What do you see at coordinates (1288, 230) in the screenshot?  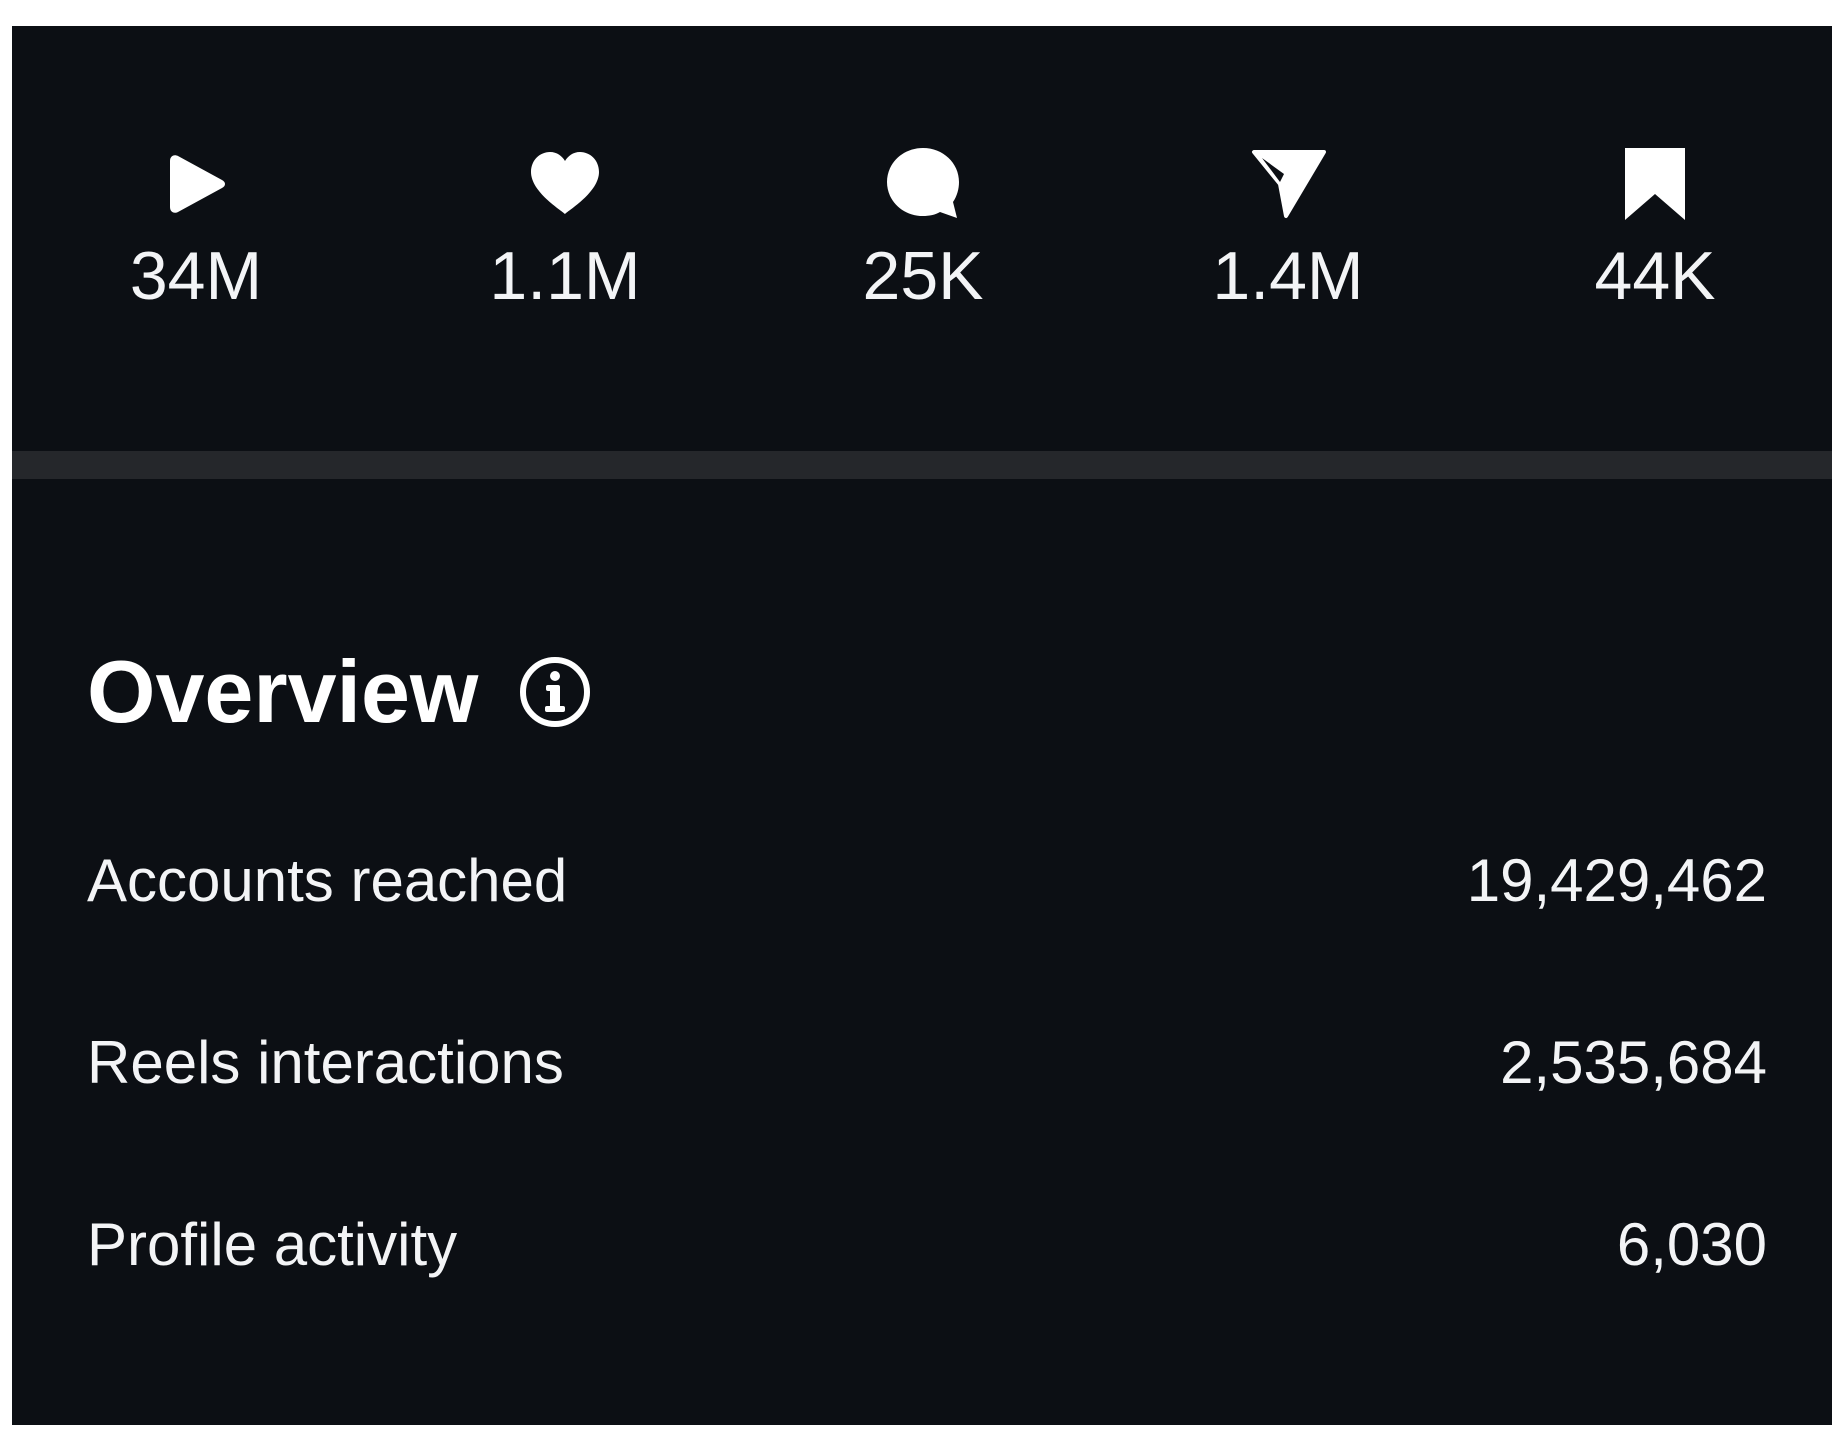 I see `shares-stat: 1.4M` at bounding box center [1288, 230].